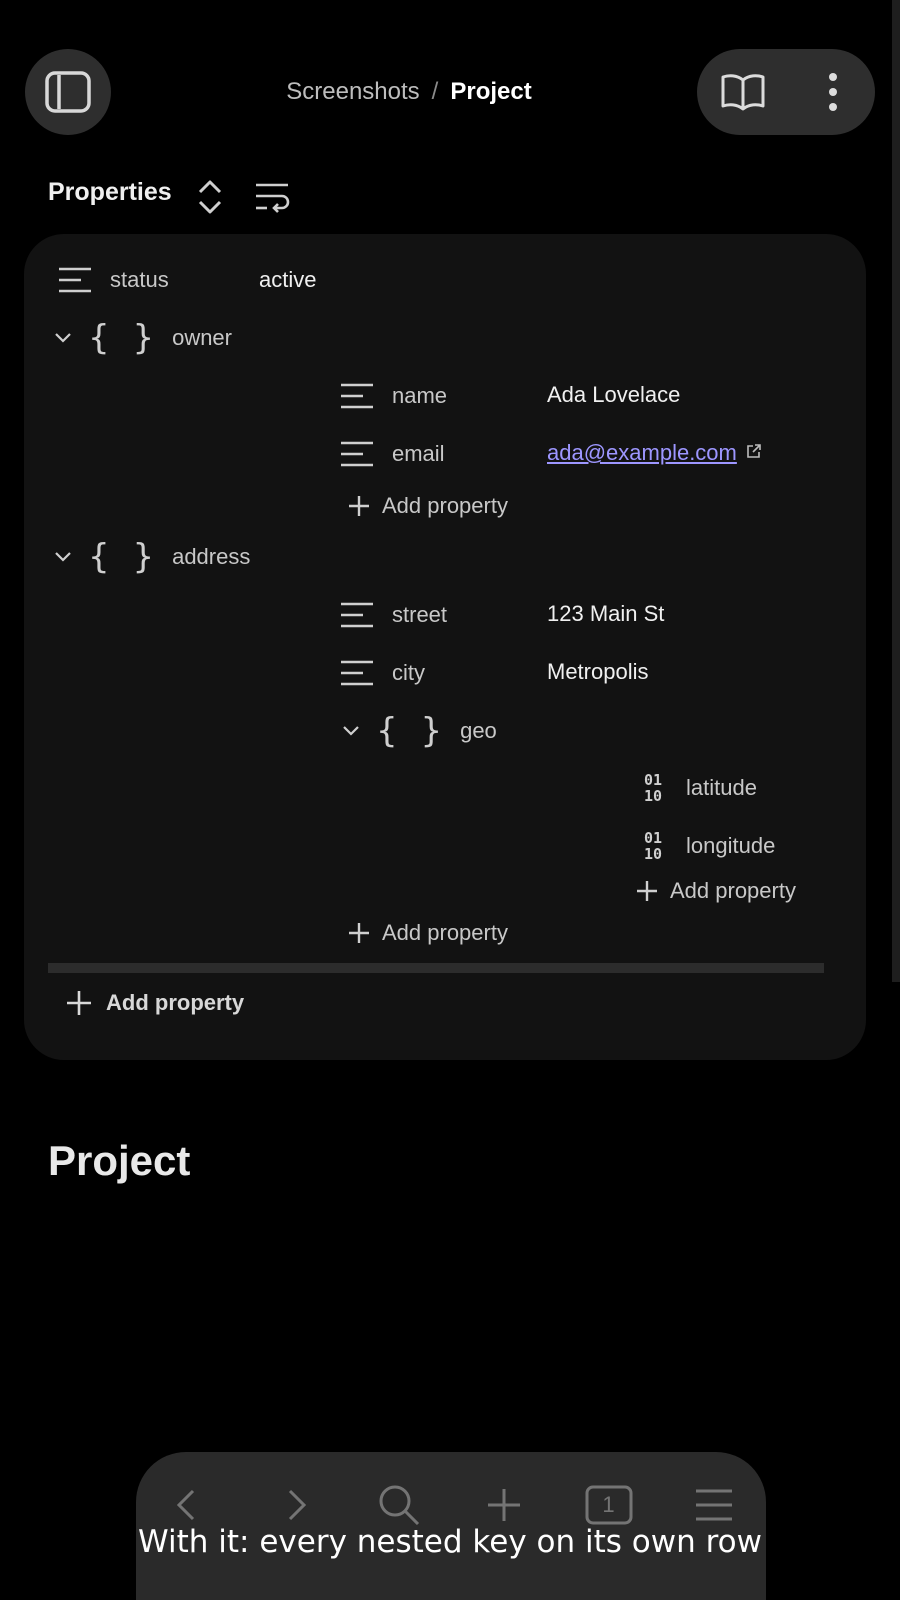  Describe the element at coordinates (139, 279) in the screenshot. I see `property-key: status` at that location.